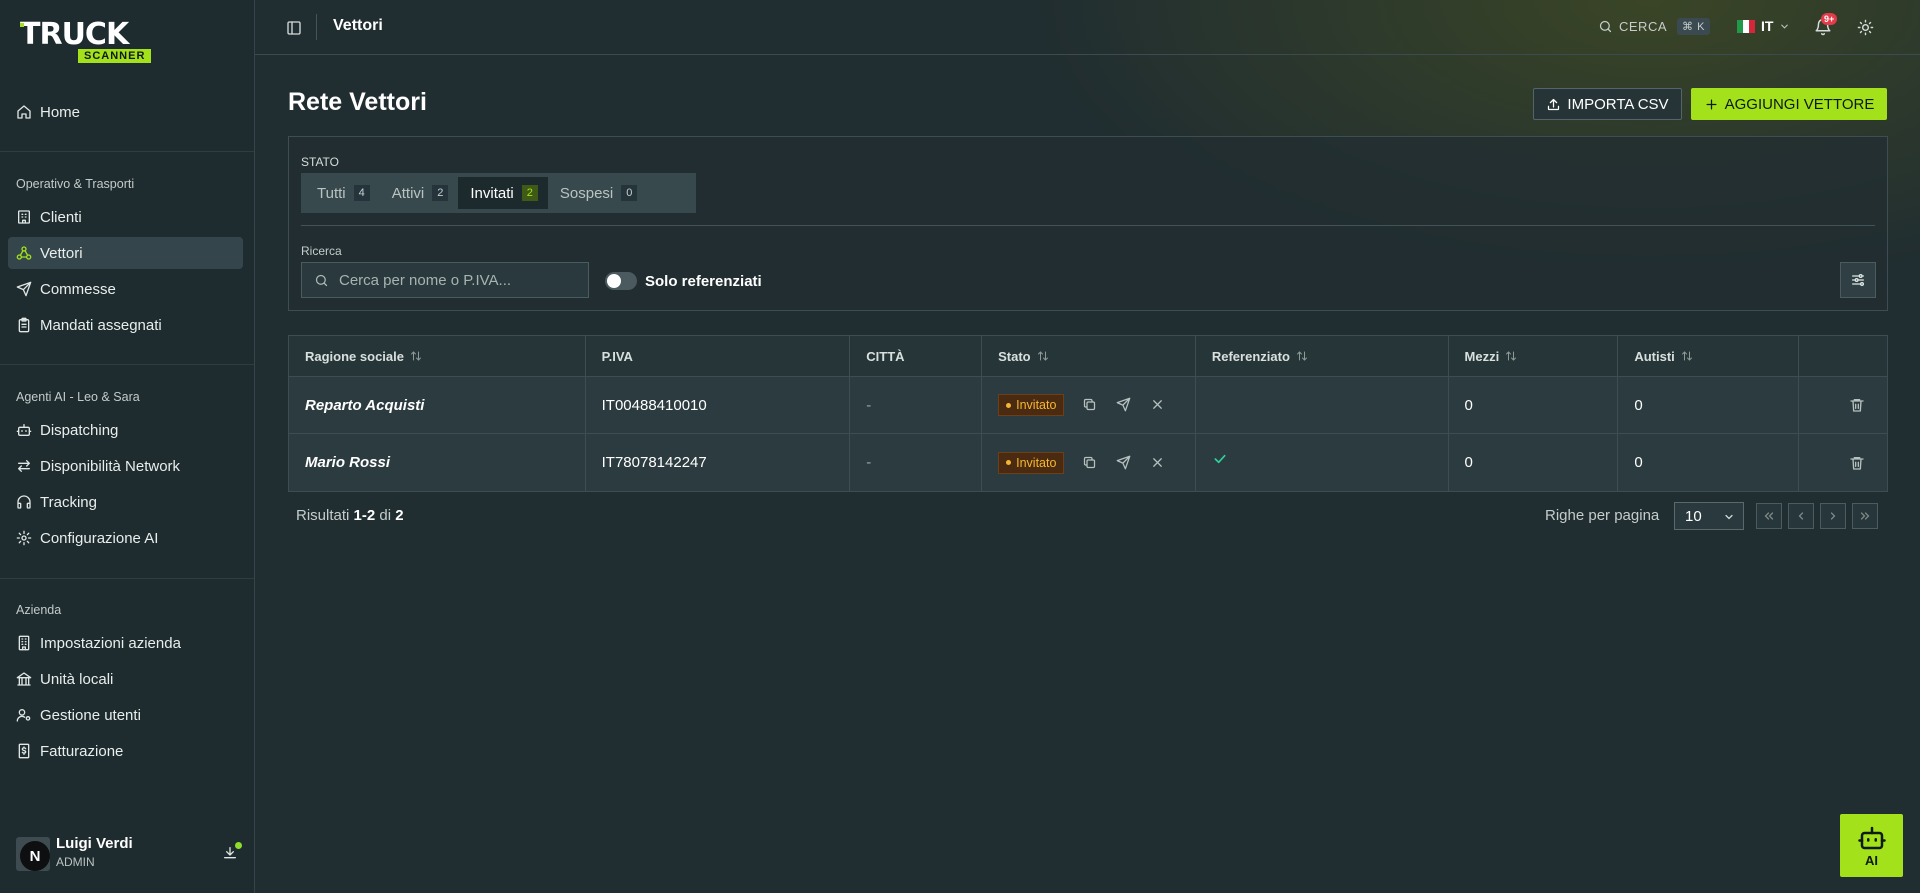  I want to click on brand-logo-line2: SCANNER, so click(115, 56).